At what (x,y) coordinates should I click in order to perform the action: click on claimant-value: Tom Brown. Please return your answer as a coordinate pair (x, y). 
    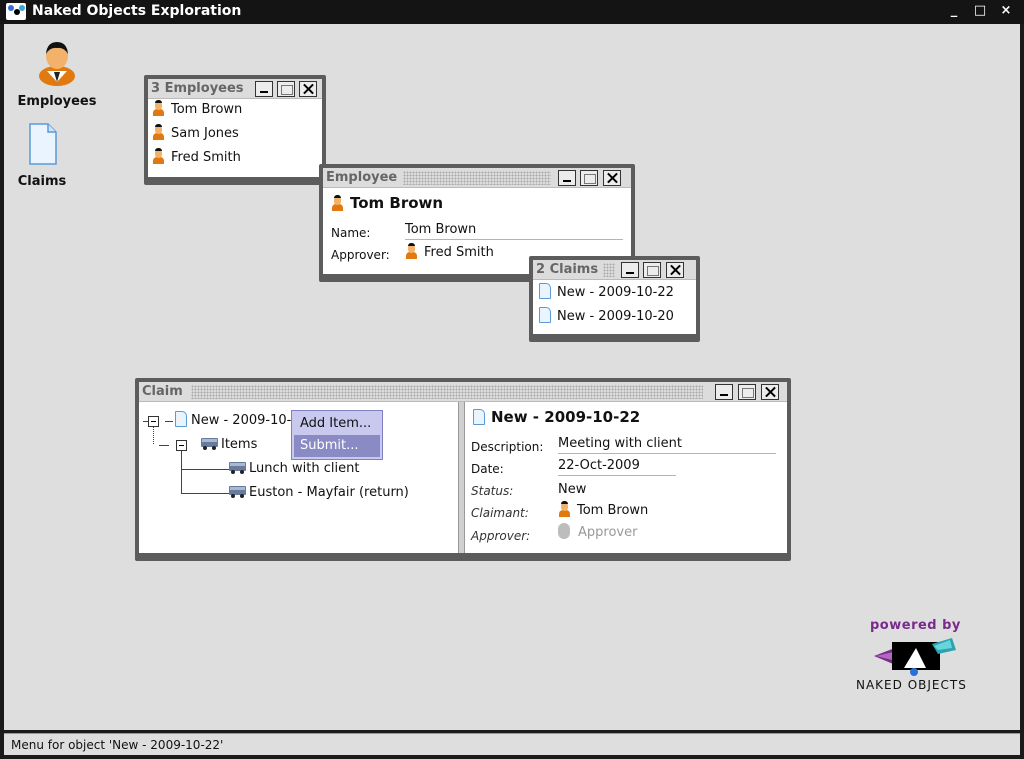
    Looking at the image, I should click on (603, 511).